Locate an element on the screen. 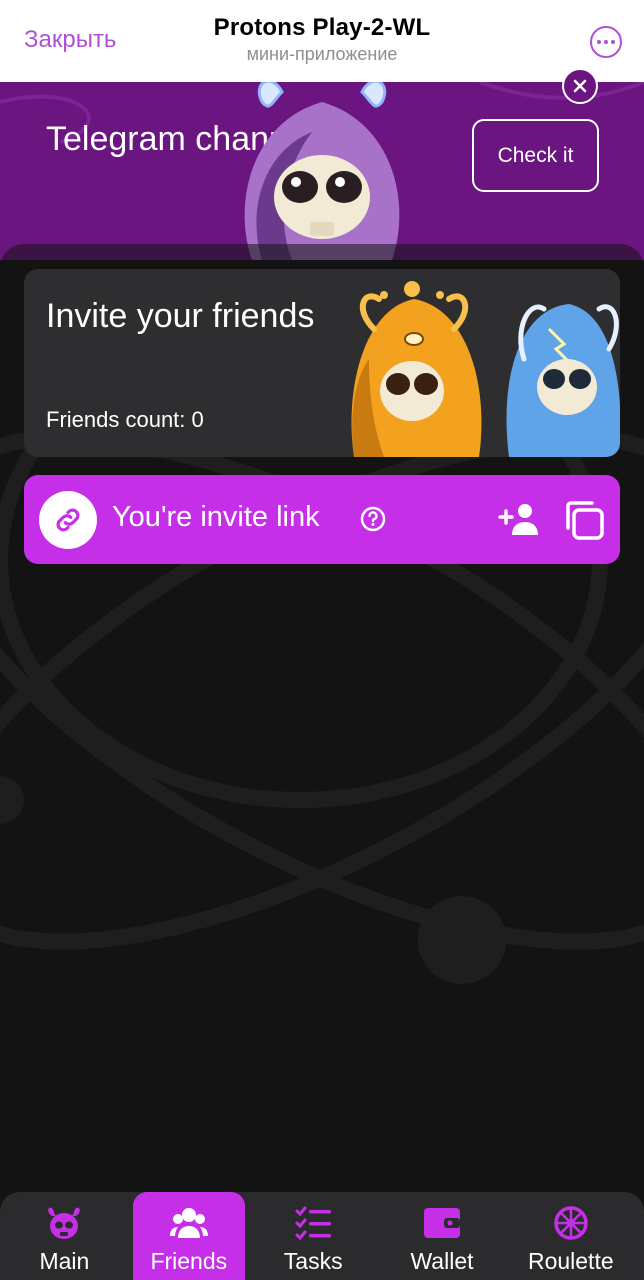 The height and width of the screenshot is (1280, 644). nav-label-wallet: Wallet is located at coordinates (442, 1261).